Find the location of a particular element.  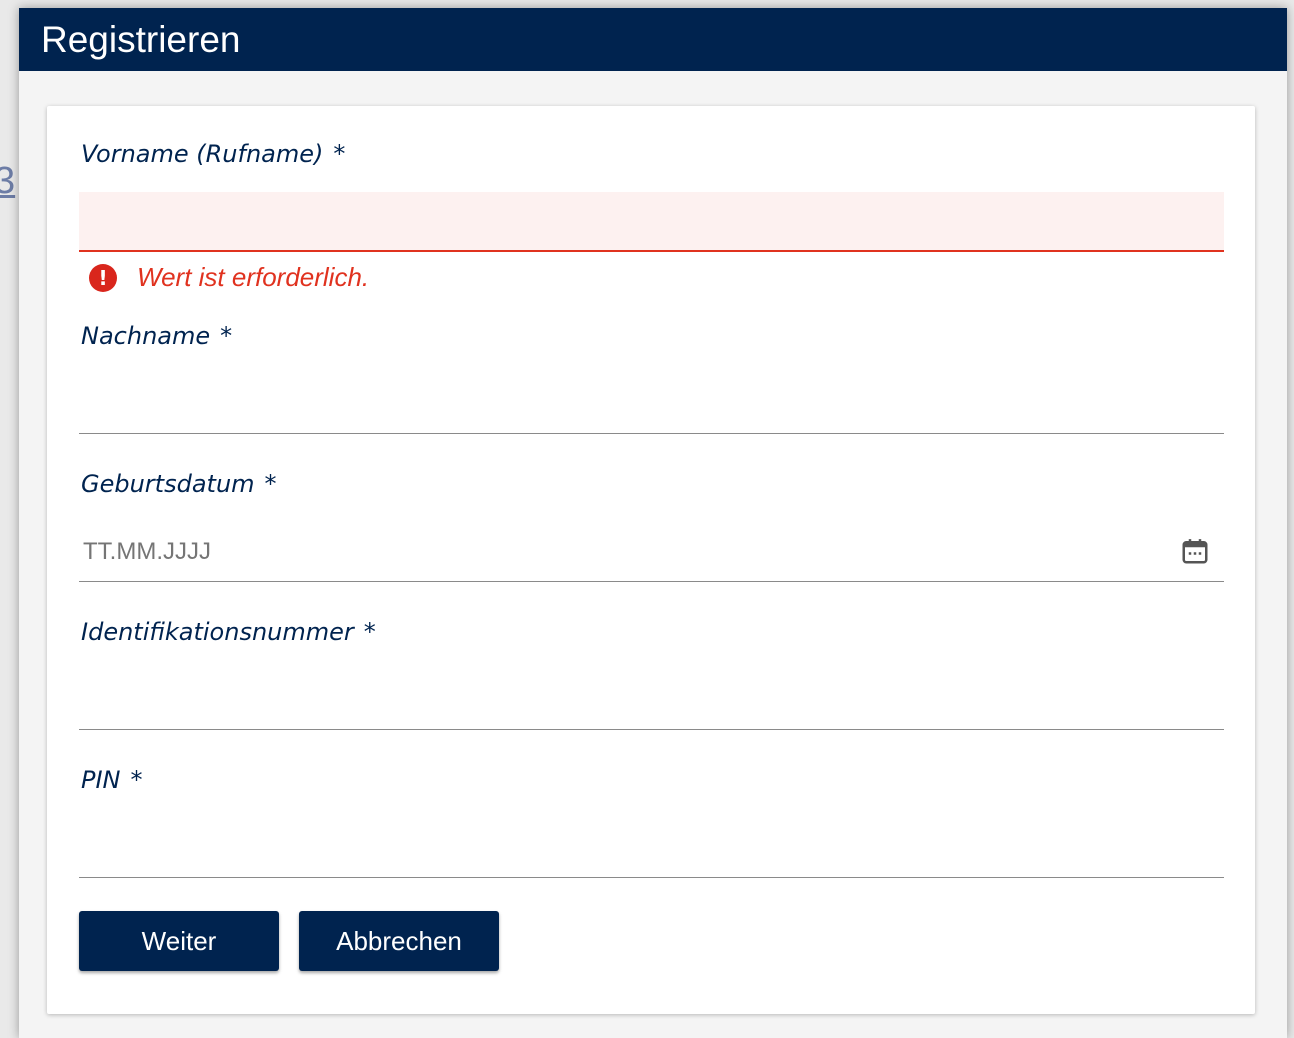

form-actions: Weiter Abbrechen is located at coordinates (289, 941).